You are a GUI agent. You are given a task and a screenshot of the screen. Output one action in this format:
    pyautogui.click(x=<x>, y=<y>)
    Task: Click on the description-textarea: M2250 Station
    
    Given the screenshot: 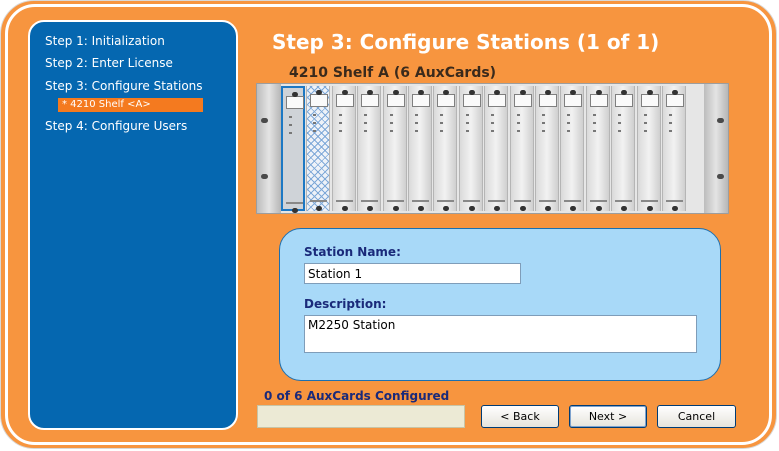 What is the action you would take?
    pyautogui.click(x=500, y=334)
    